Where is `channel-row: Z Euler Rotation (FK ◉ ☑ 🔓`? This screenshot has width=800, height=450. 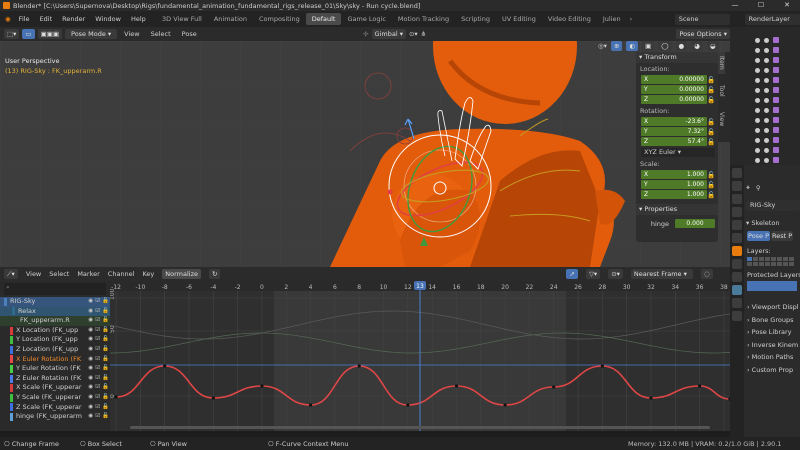 channel-row: Z Euler Rotation (FK ◉ ☑ 🔓 is located at coordinates (55, 379).